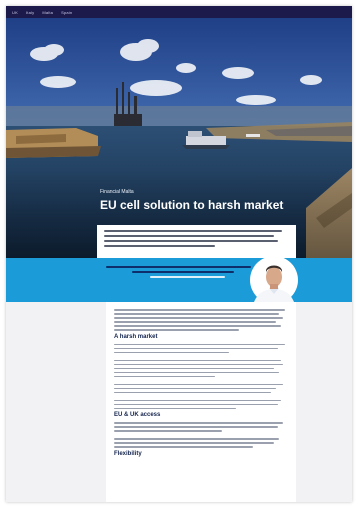  I want to click on page-title: EU cell solution to harsh market, so click(192, 205).